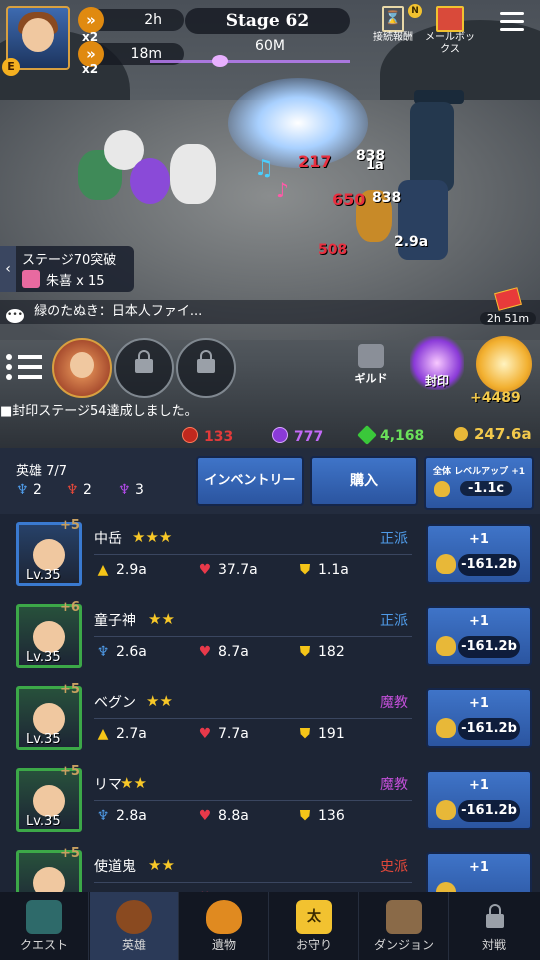 The height and width of the screenshot is (960, 540). What do you see at coordinates (367, 435) in the screenshot?
I see `green-gem-icon` at bounding box center [367, 435].